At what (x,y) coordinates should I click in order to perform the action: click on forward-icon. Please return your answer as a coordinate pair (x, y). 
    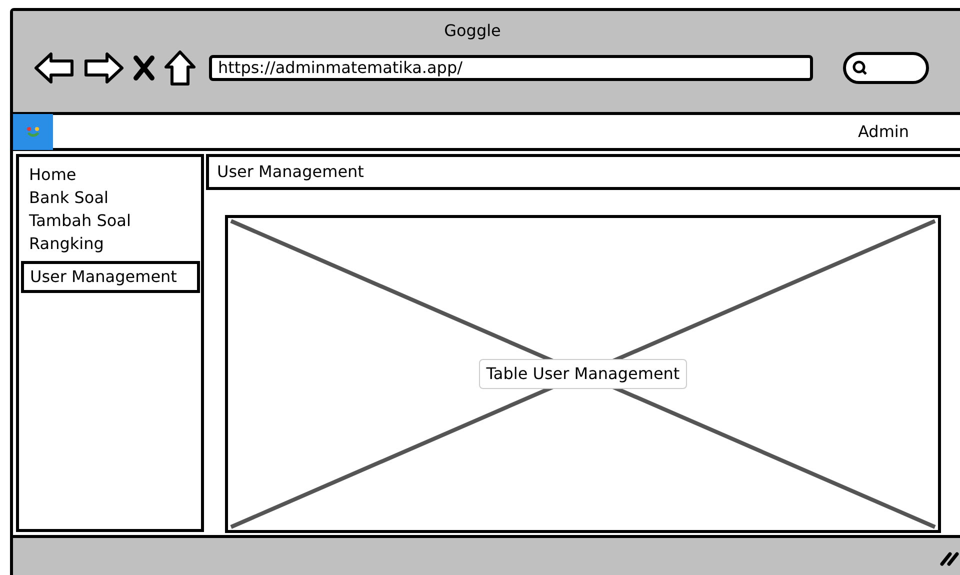
    Looking at the image, I should click on (104, 68).